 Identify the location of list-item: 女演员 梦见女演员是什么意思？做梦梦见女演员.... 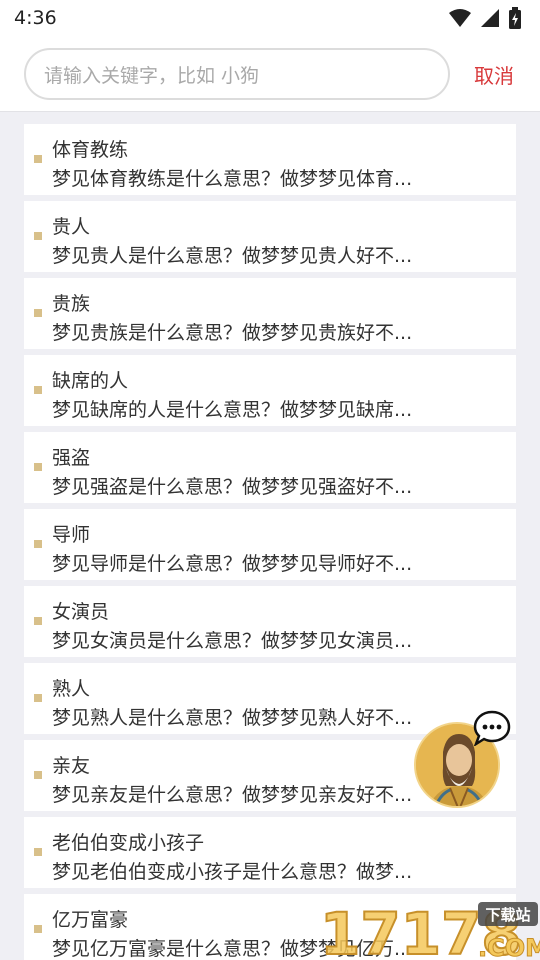
(270, 621).